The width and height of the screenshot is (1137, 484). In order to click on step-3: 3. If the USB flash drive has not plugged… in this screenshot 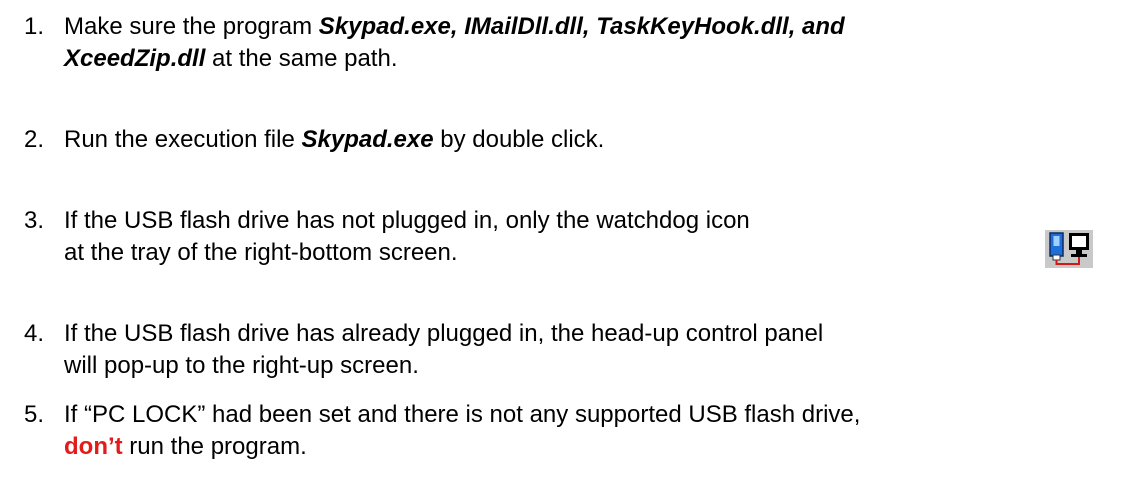, I will do `click(387, 237)`.